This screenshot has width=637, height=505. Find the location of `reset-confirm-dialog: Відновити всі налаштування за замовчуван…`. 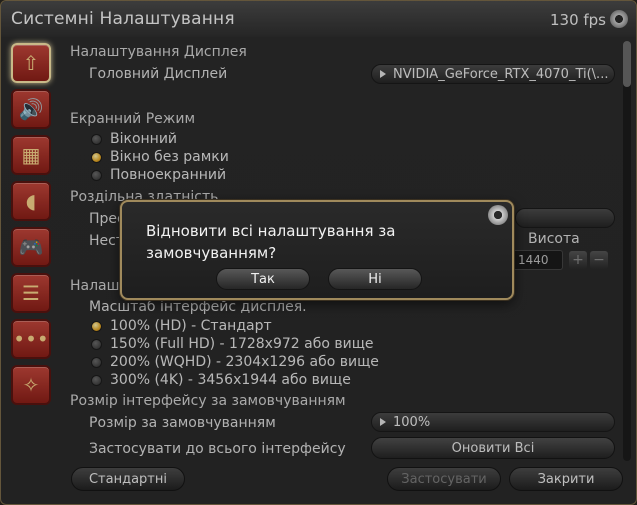

reset-confirm-dialog: Відновити всі налаштування за замовчуван… is located at coordinates (317, 250).